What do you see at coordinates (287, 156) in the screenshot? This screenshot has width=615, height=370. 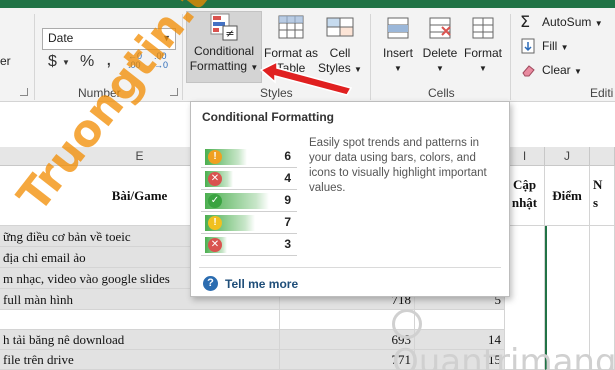 I see `preview-value: 6` at bounding box center [287, 156].